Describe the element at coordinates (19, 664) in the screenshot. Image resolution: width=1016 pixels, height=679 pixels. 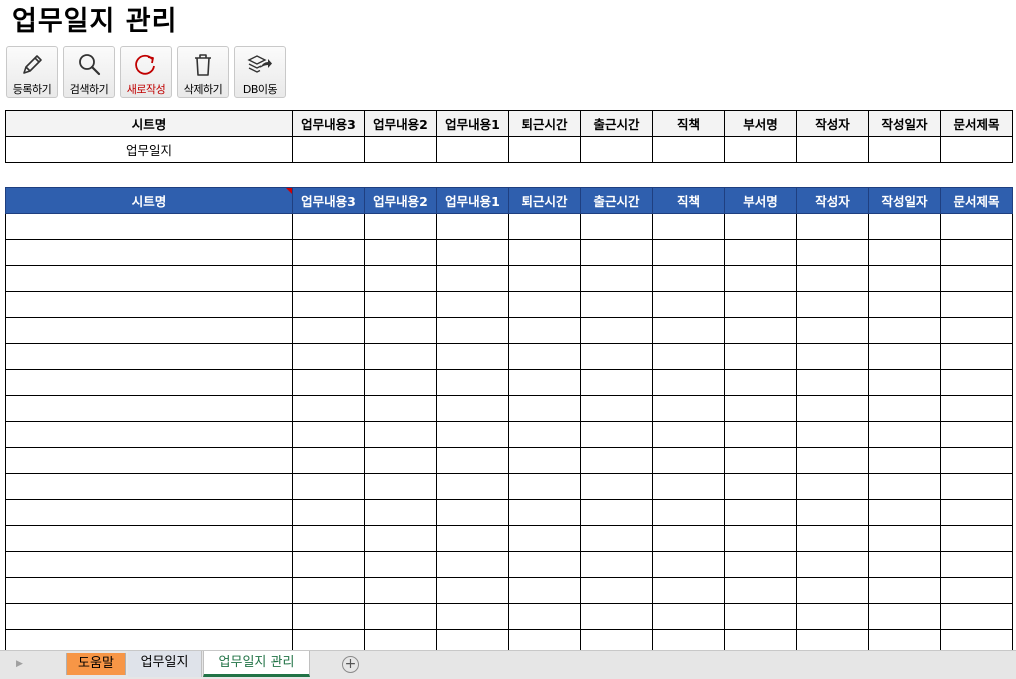
I see `tab-scroll-left-icon: ▶` at that location.